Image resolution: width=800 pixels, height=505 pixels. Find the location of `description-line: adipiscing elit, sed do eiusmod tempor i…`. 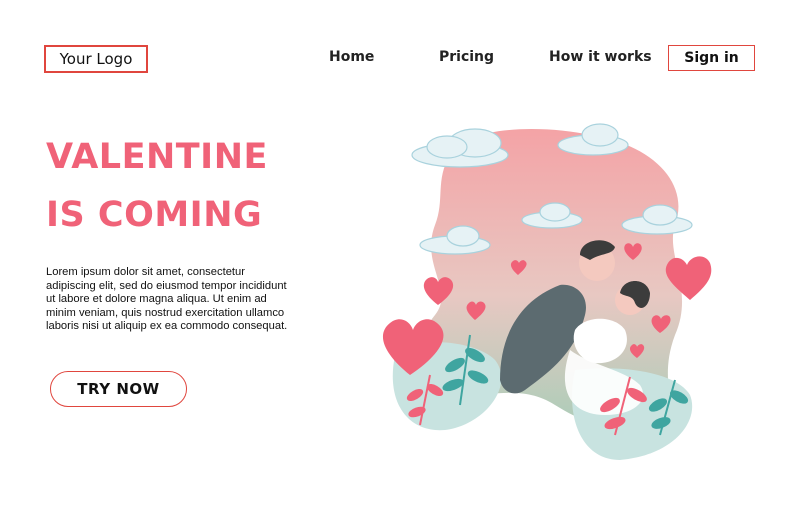

description-line: adipiscing elit, sed do eiusmod tempor i… is located at coordinates (166, 285).